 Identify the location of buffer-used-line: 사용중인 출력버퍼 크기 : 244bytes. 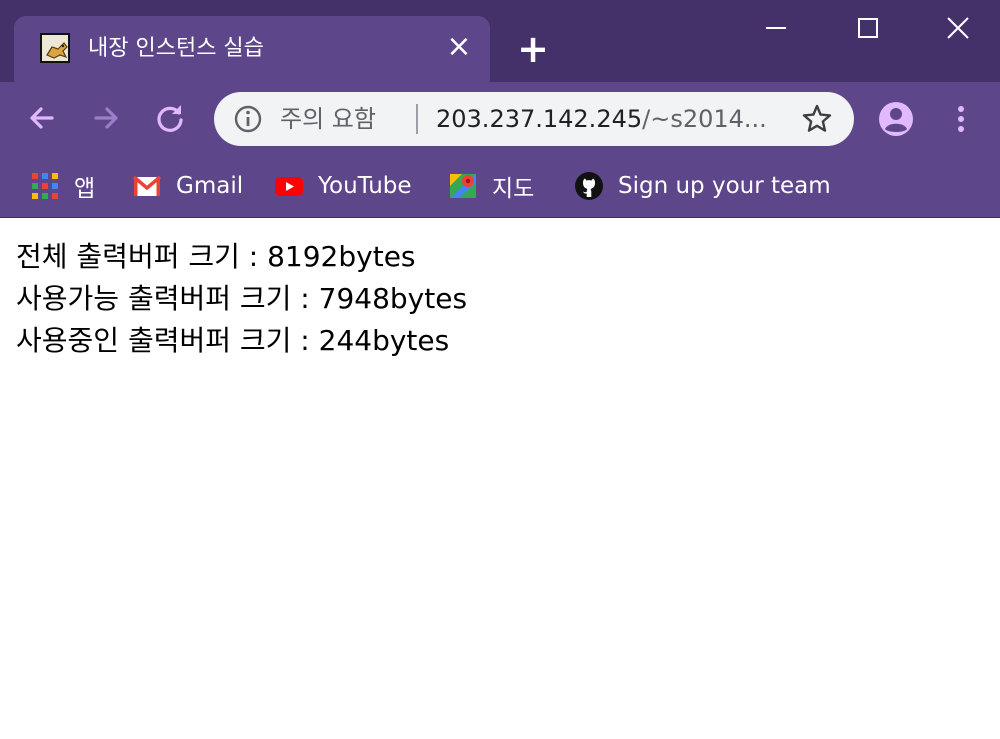
(233, 340).